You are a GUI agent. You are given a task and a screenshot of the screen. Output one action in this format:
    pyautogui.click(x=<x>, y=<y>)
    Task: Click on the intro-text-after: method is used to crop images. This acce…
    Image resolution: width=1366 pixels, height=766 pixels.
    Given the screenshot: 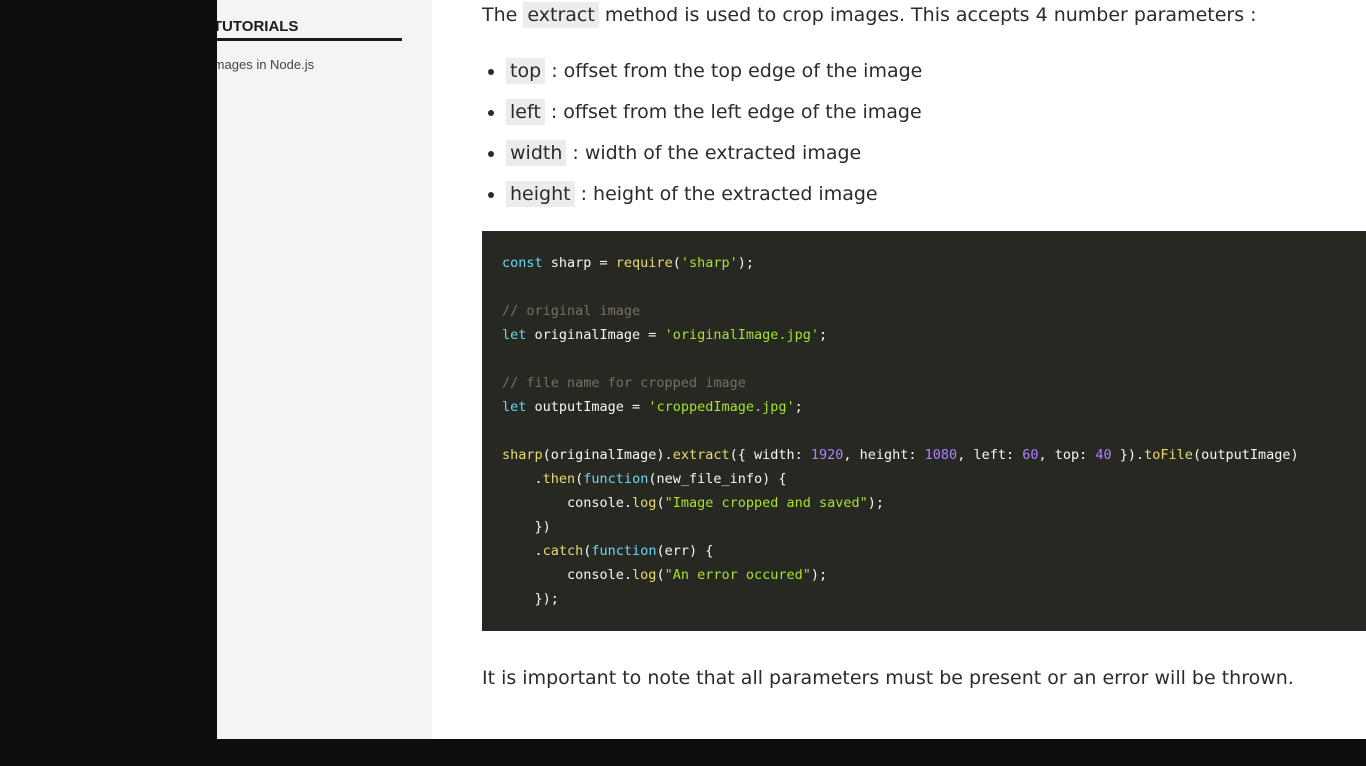 What is the action you would take?
    pyautogui.click(x=930, y=15)
    